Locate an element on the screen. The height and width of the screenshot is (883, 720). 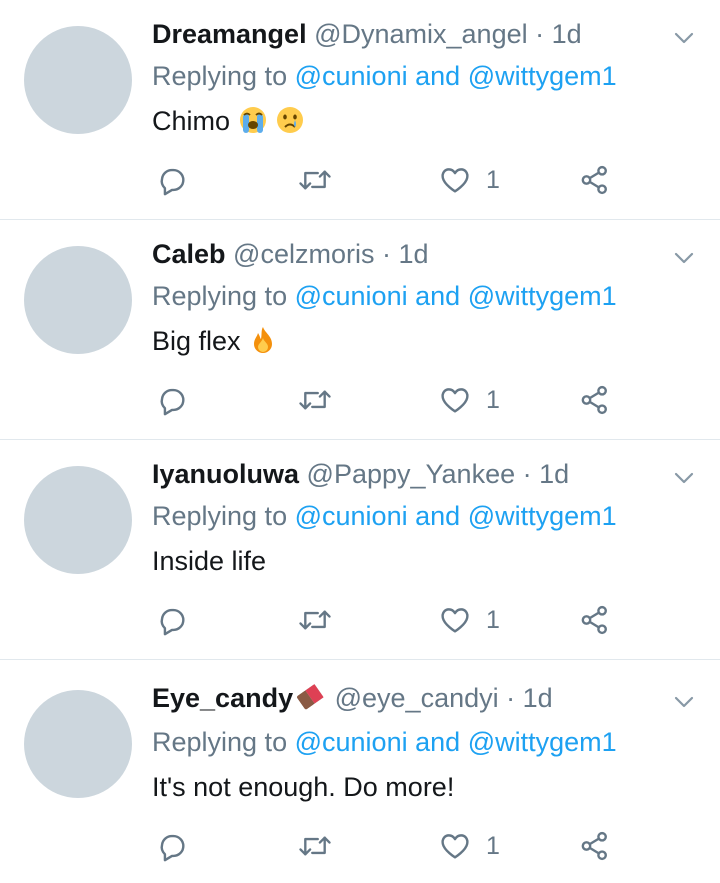
tweet-text: It's not enough. Do more! is located at coordinates (303, 787).